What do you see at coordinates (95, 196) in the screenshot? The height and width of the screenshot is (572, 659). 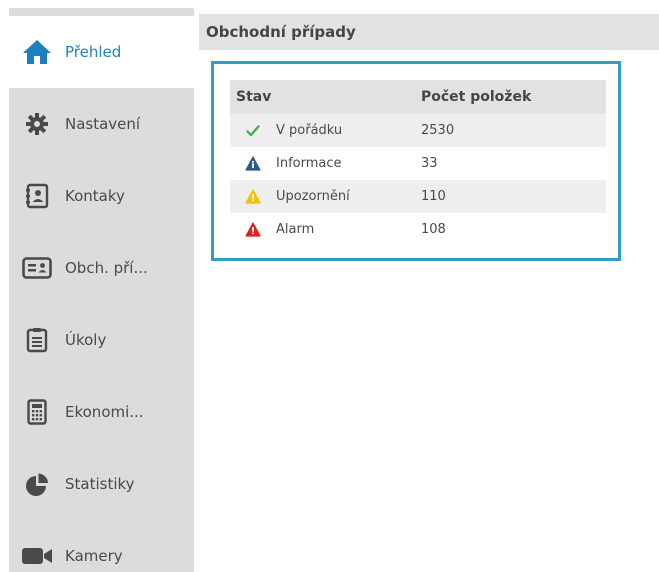 I see `sidebar-item-label: Kontaky` at bounding box center [95, 196].